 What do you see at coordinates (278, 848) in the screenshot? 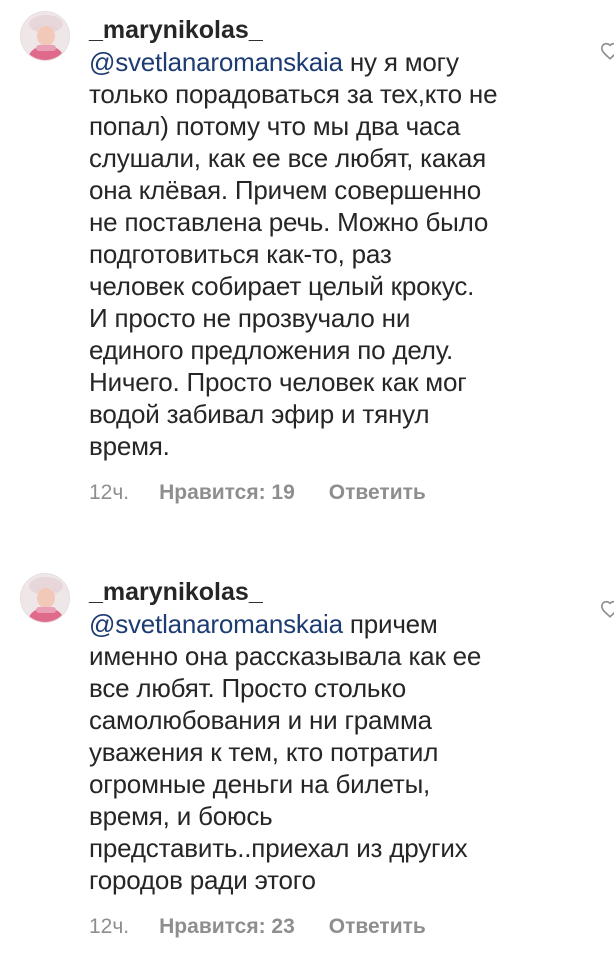
I see `comment-line: представить..приехал из других` at bounding box center [278, 848].